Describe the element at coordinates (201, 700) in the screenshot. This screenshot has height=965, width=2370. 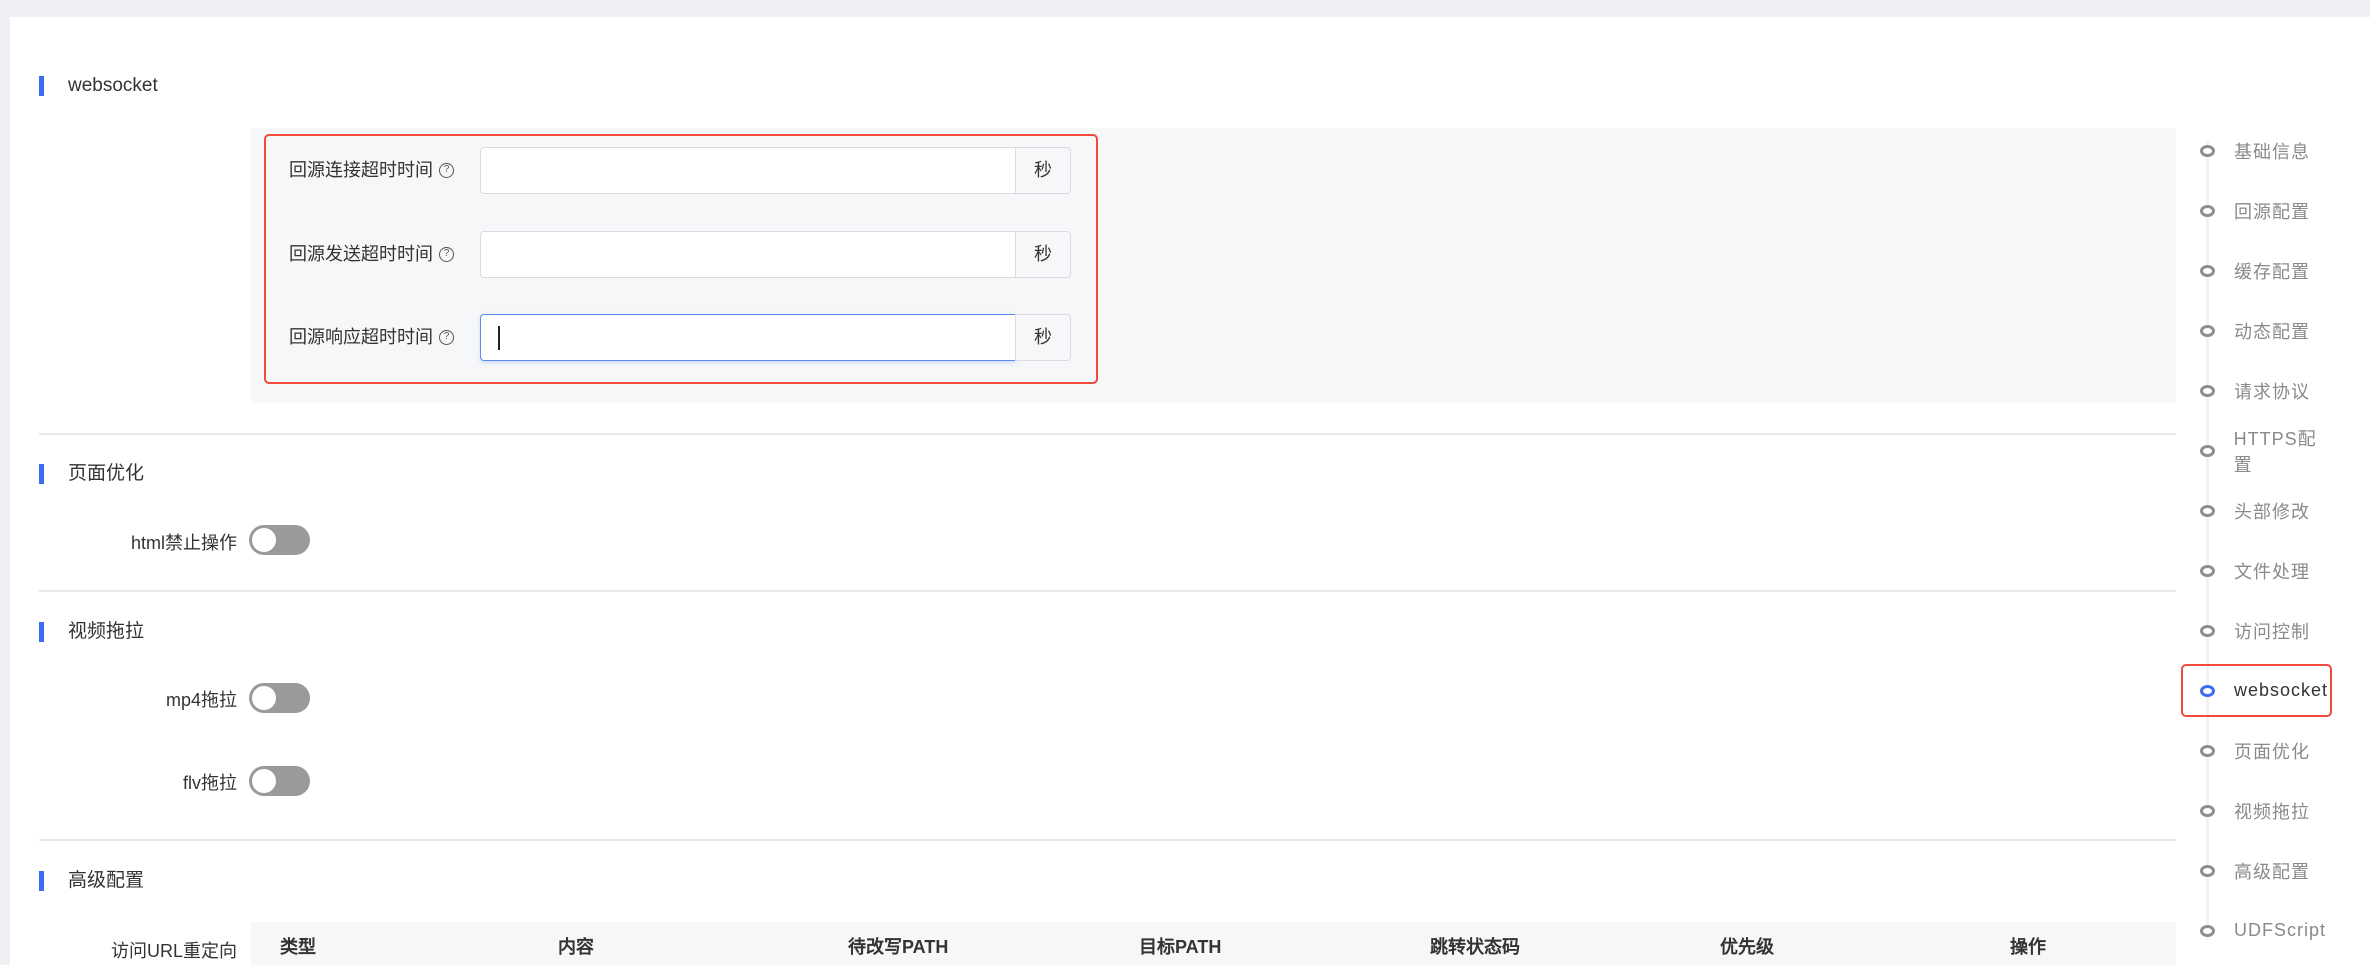
I see `toggle-label-mp4: mp4拖拉` at that location.